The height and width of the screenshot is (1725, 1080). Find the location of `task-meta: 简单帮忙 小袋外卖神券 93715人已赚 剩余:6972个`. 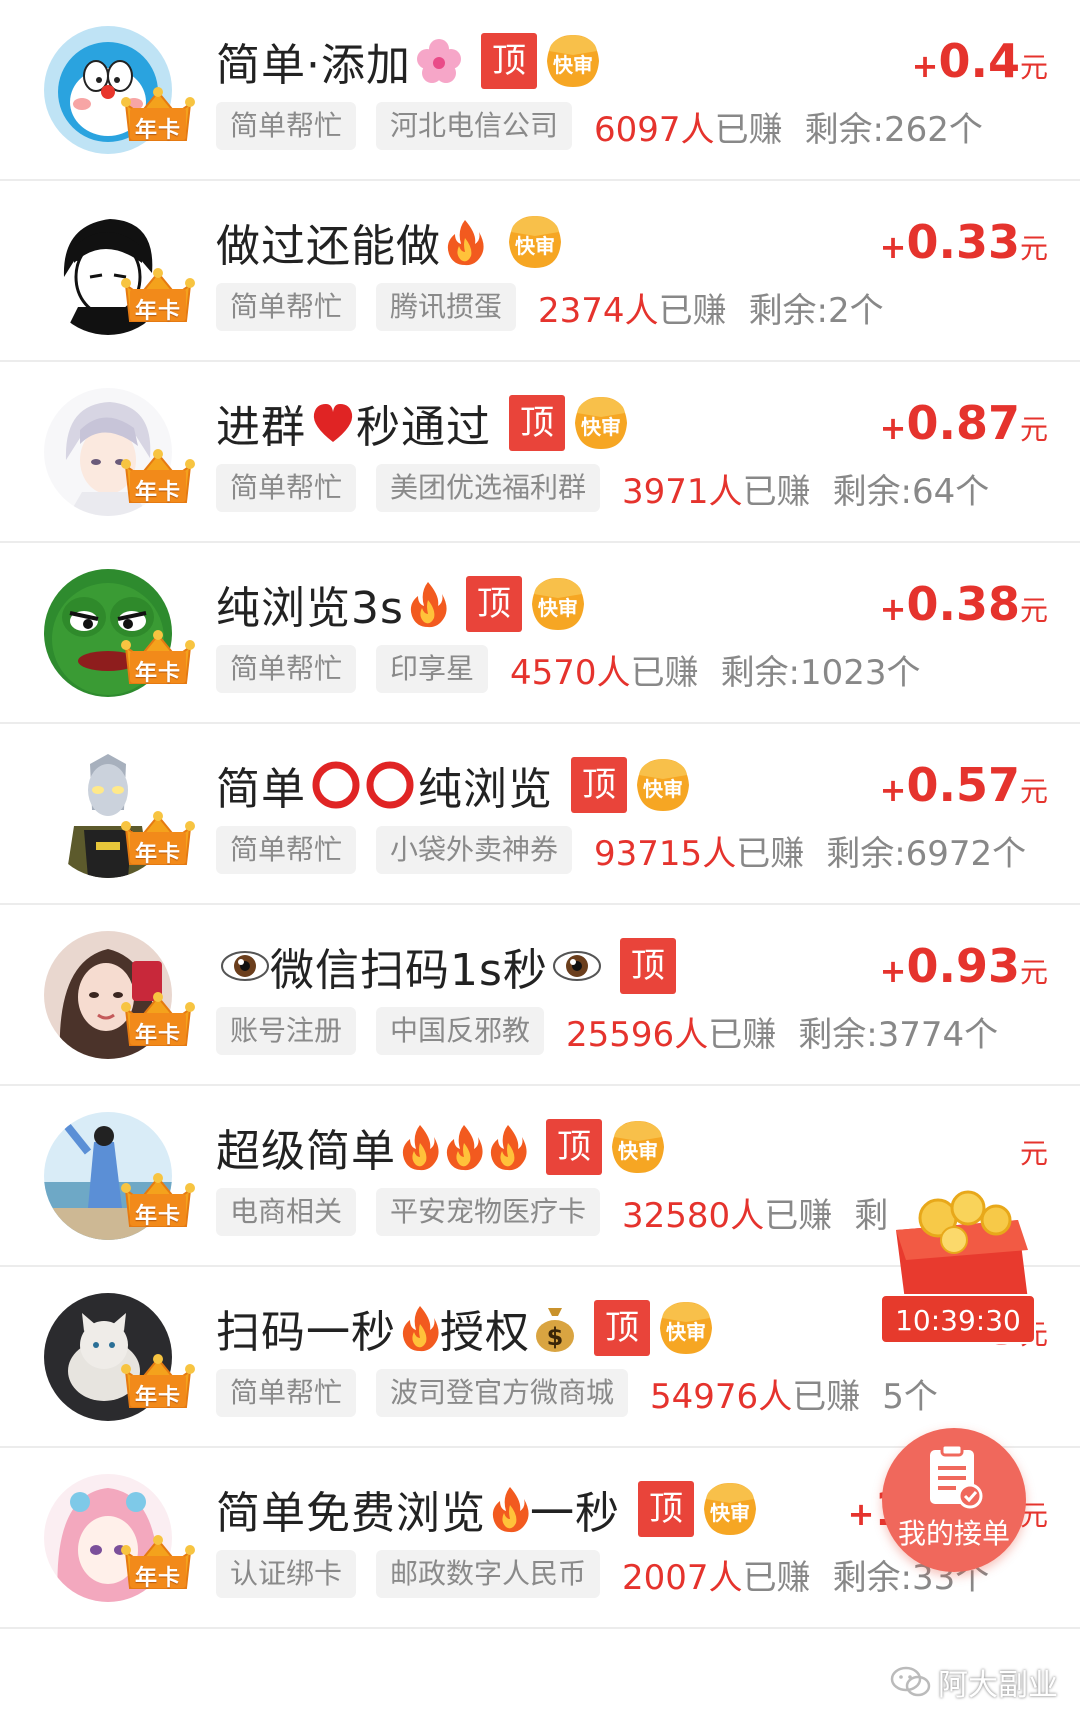

task-meta: 简单帮忙 小袋外卖神券 93715人已赚 剩余:6972个 is located at coordinates (621, 850).